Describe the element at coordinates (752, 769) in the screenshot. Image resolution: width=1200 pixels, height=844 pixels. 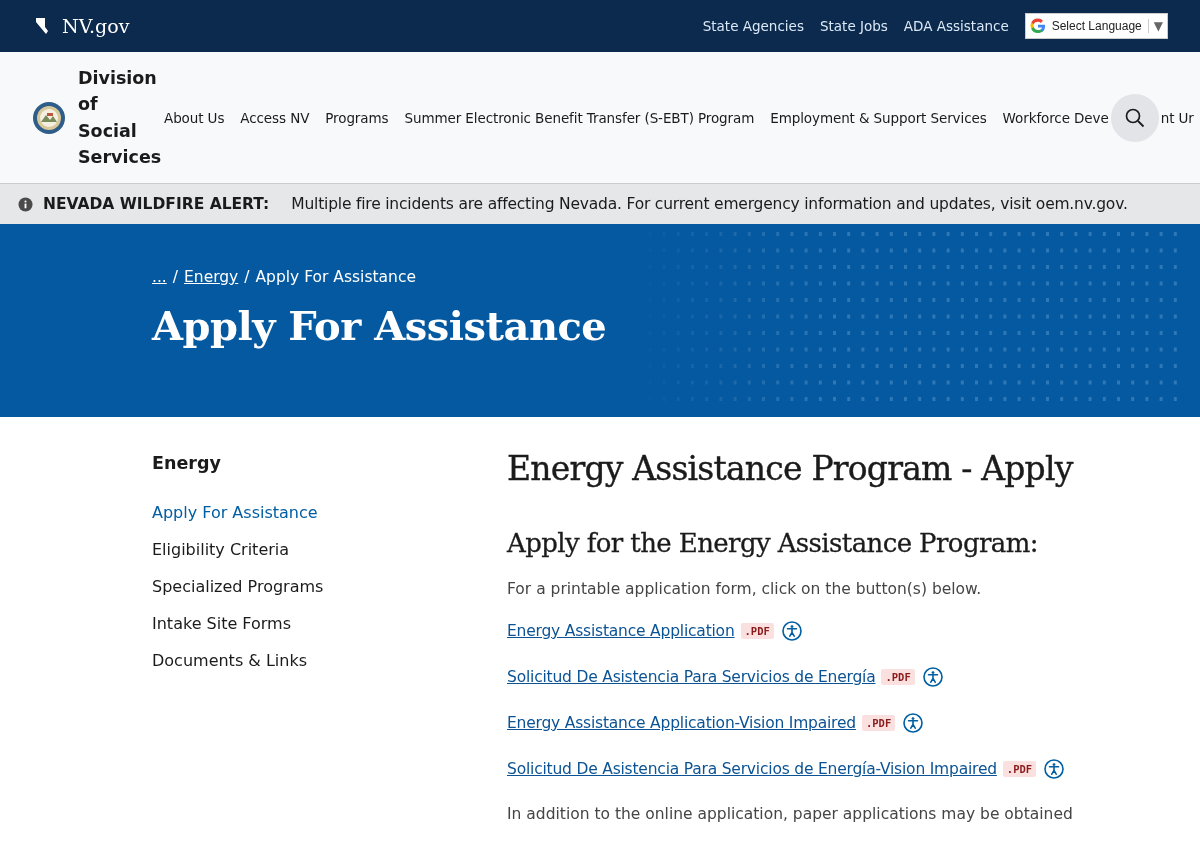
I see `document-link: Solicitud De Asistencia Para Servicios de Energía-Vision Impaired` at that location.